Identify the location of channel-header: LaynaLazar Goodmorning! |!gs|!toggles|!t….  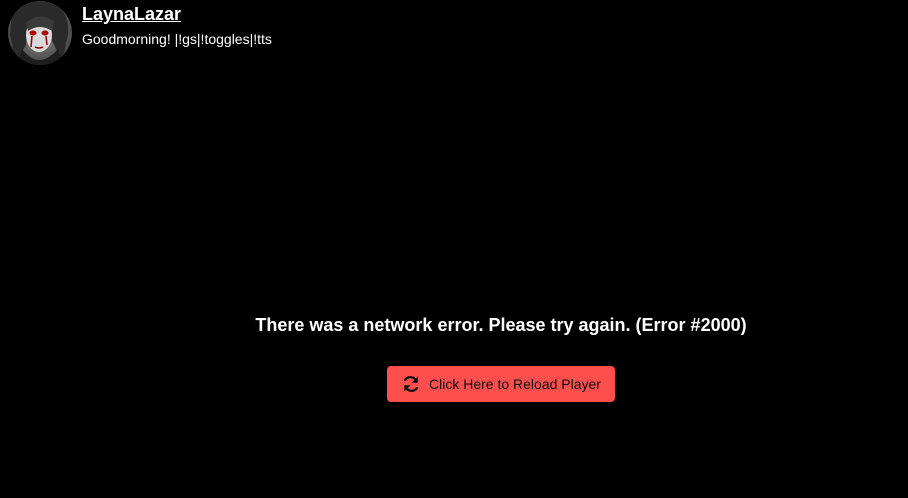
(140, 33).